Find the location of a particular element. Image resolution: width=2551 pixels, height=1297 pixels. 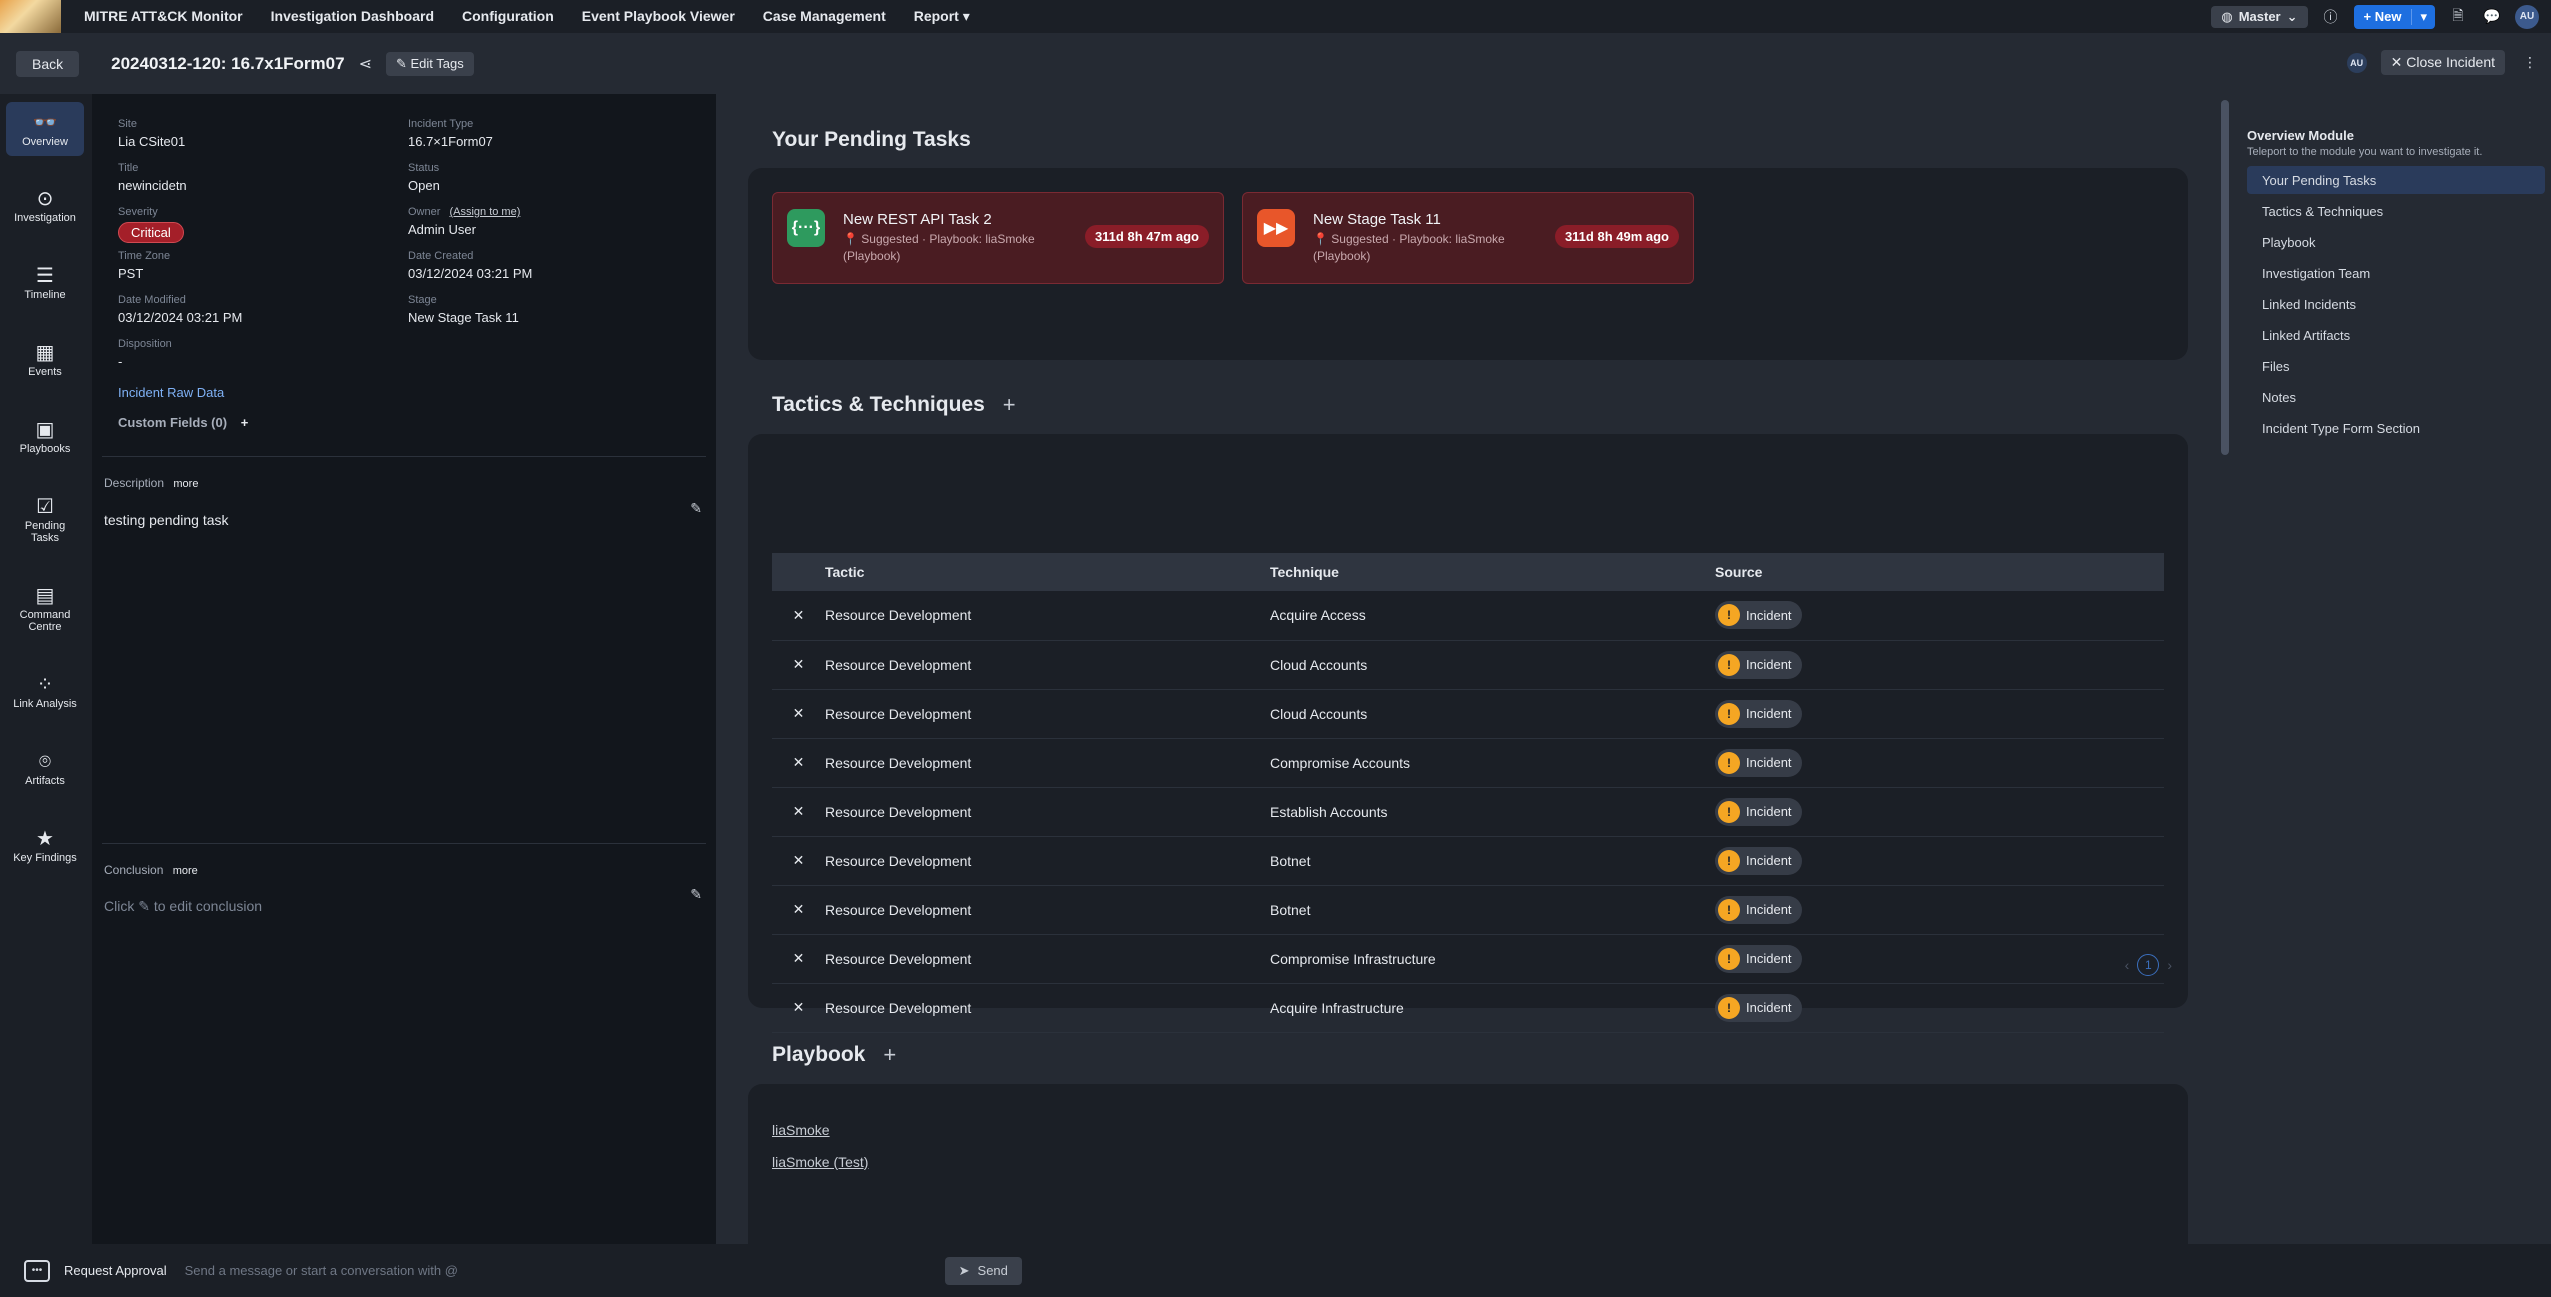

rail-timeline: ☰ Timeline is located at coordinates (45, 282).